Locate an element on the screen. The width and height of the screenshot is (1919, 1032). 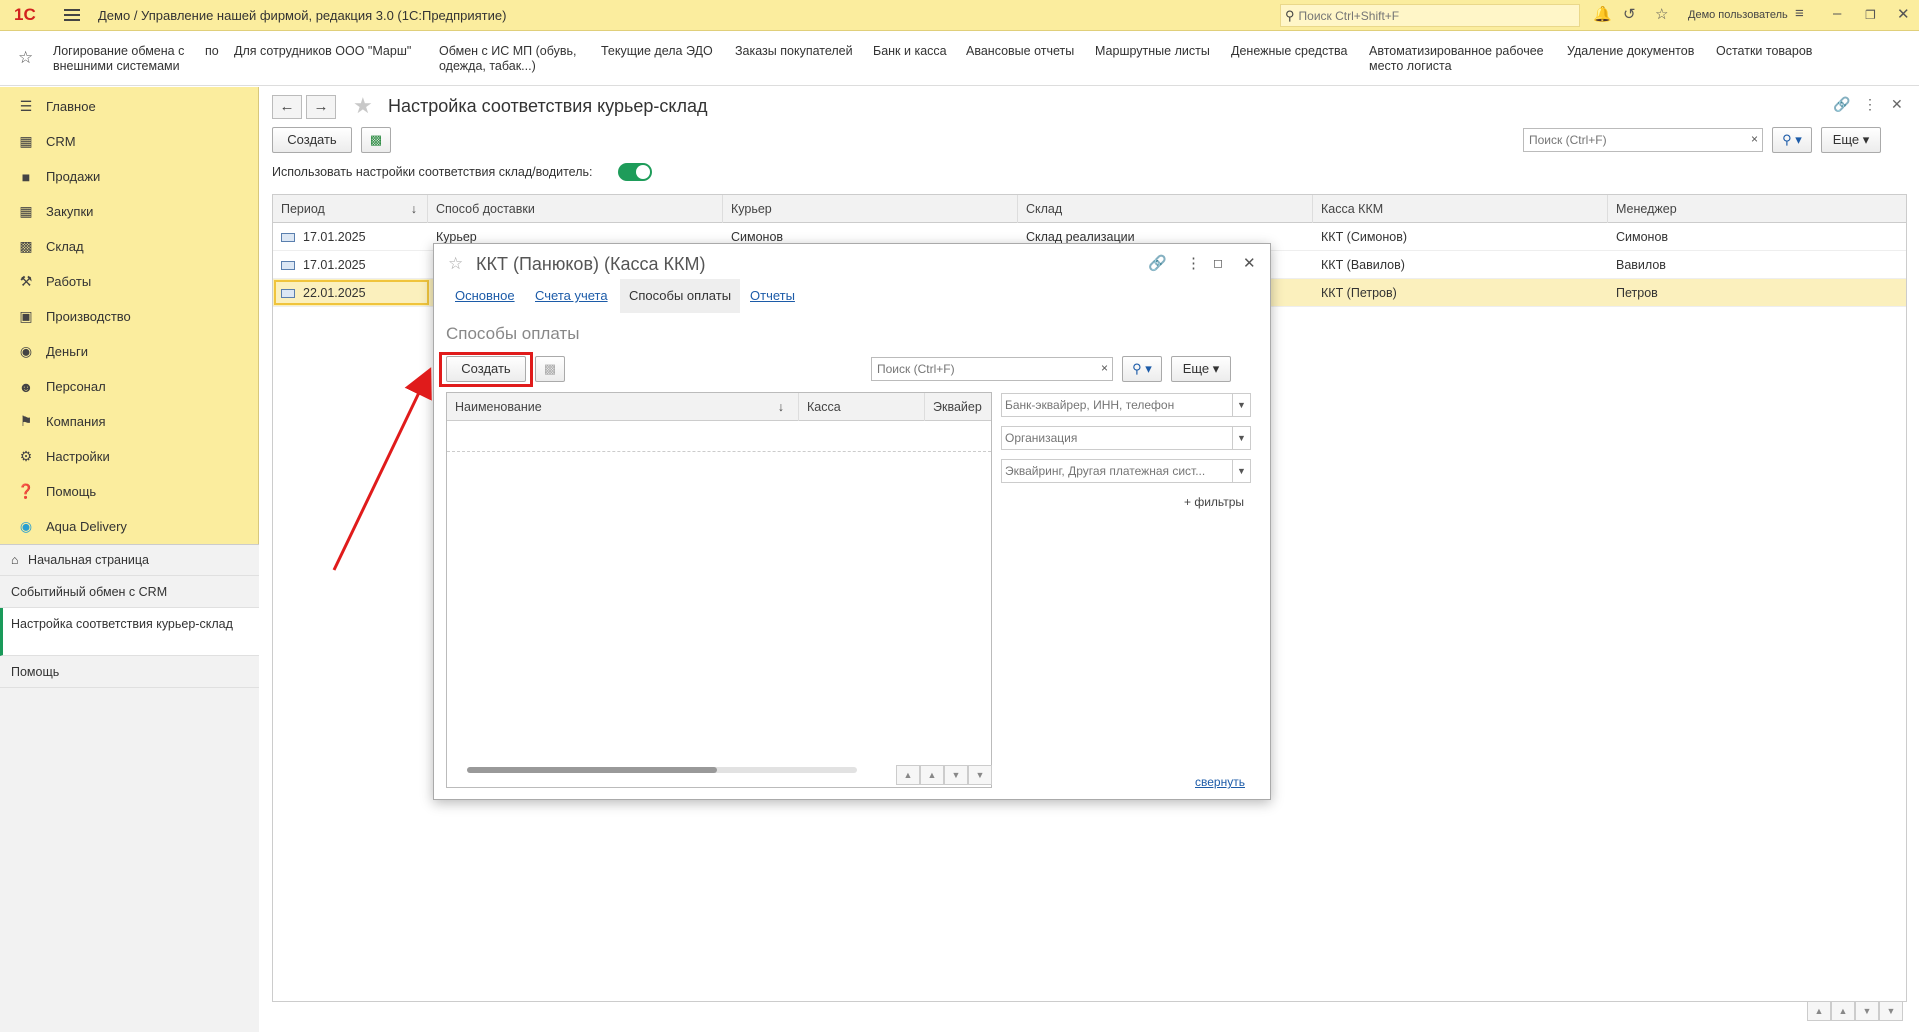
horizontal-scrollbar is located at coordinates (662, 770).